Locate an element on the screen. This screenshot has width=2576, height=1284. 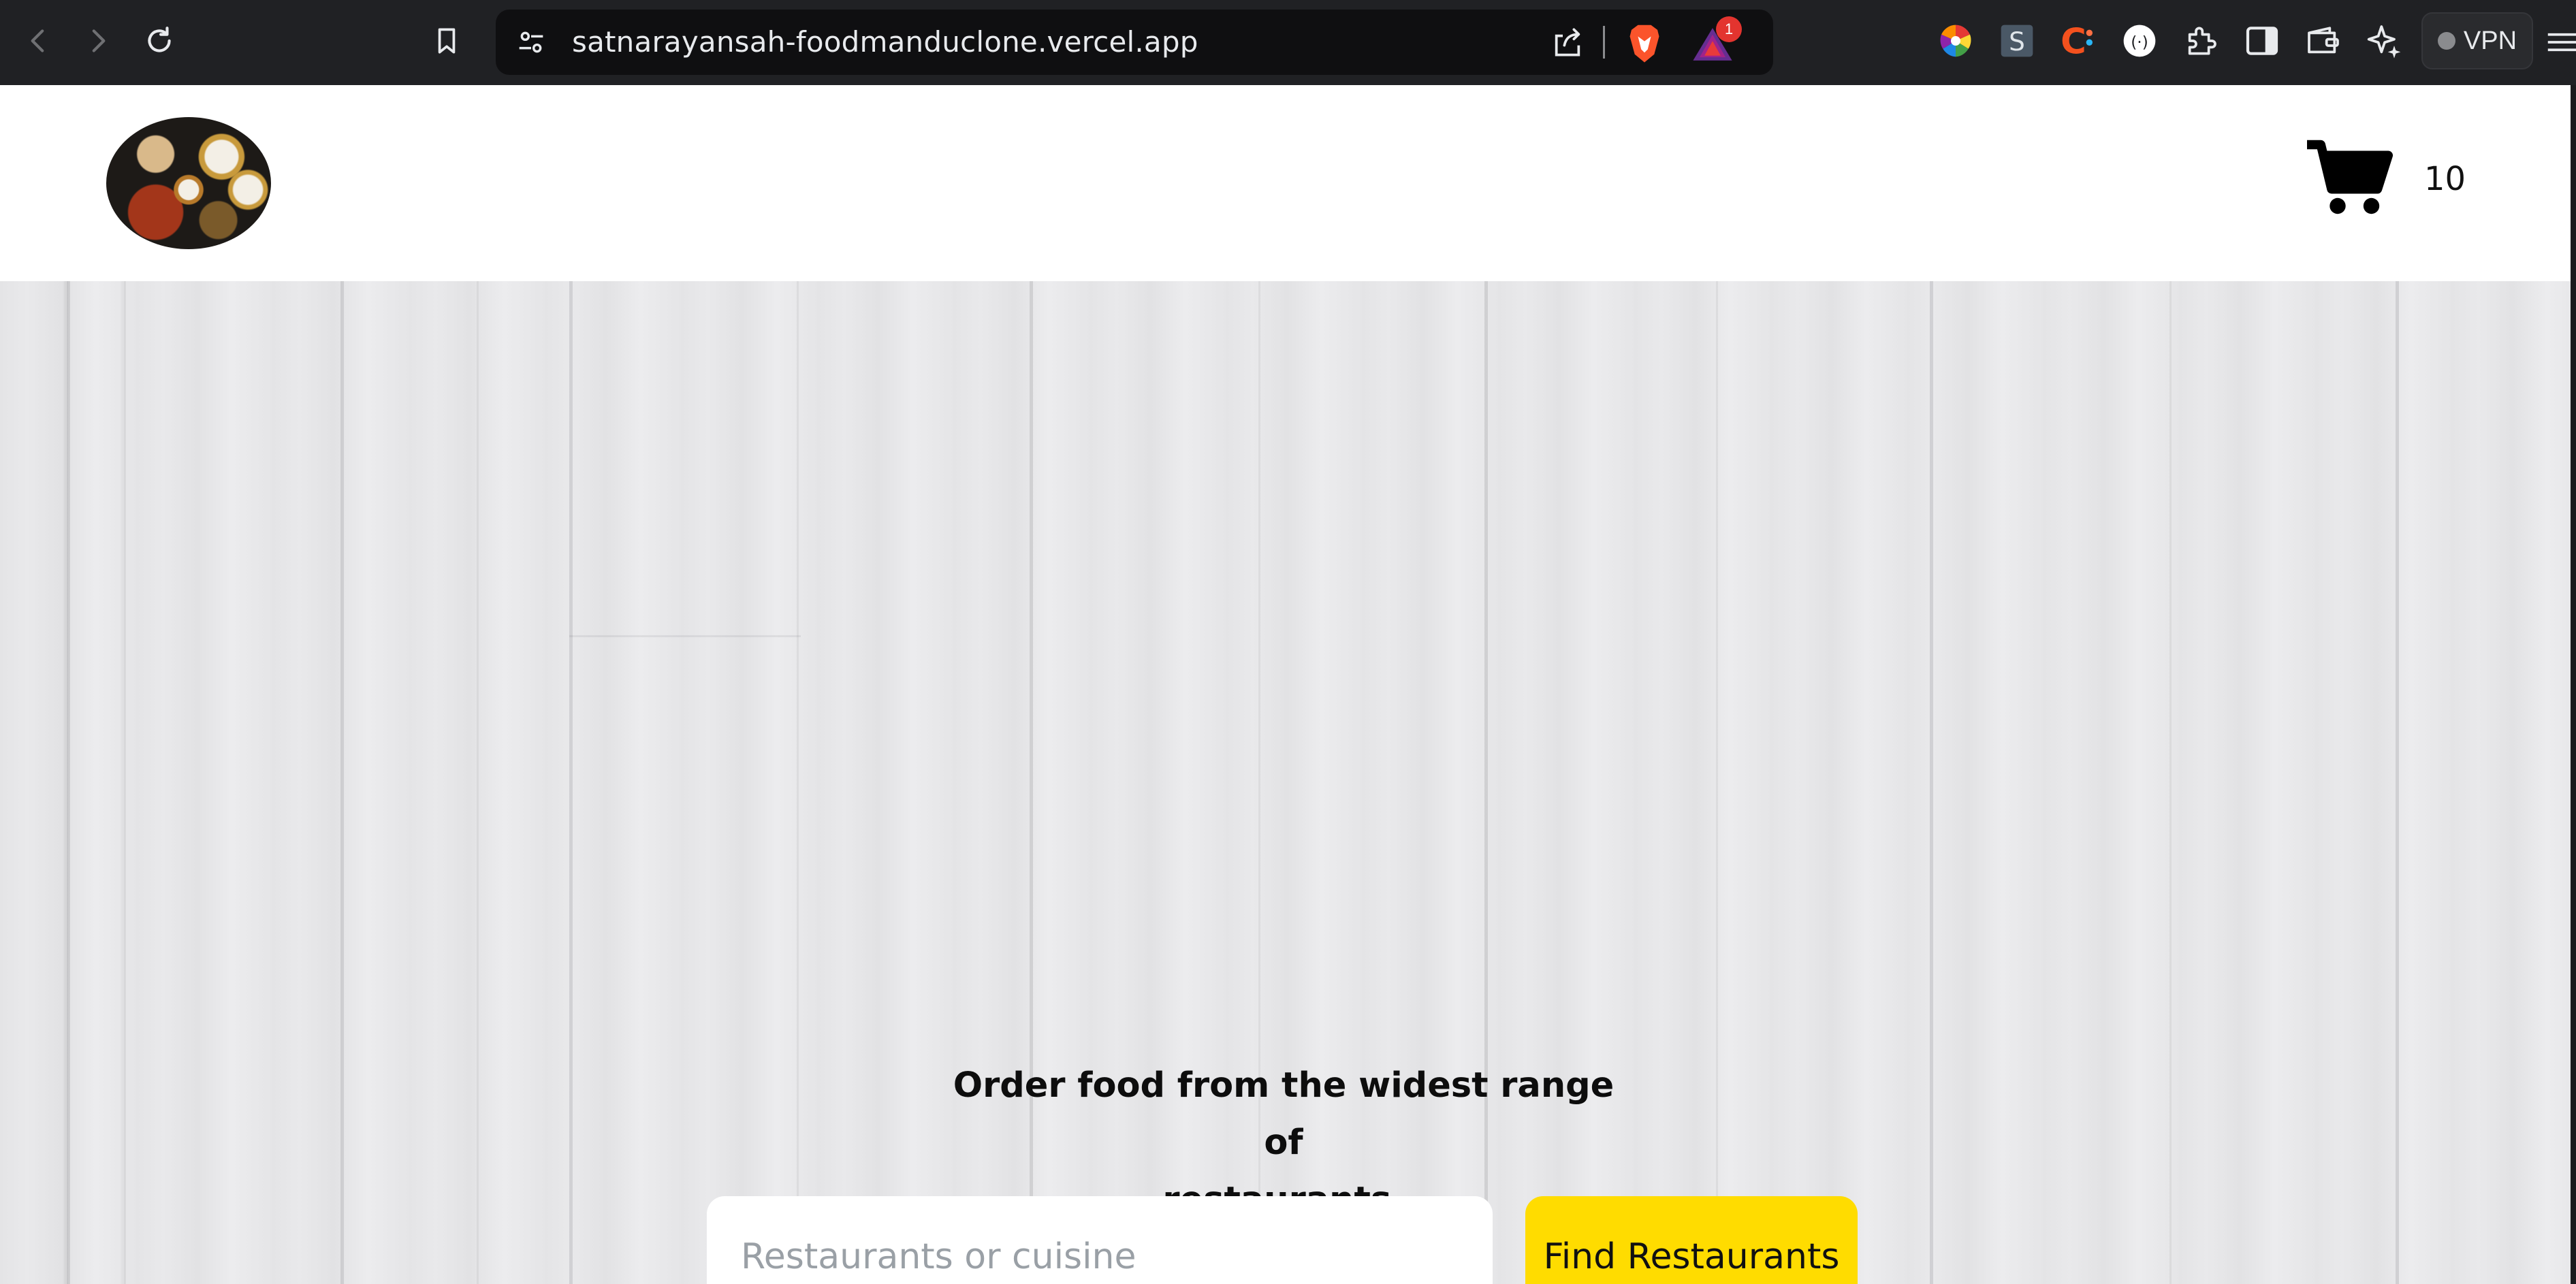
wallet-icon is located at coordinates (2323, 41).